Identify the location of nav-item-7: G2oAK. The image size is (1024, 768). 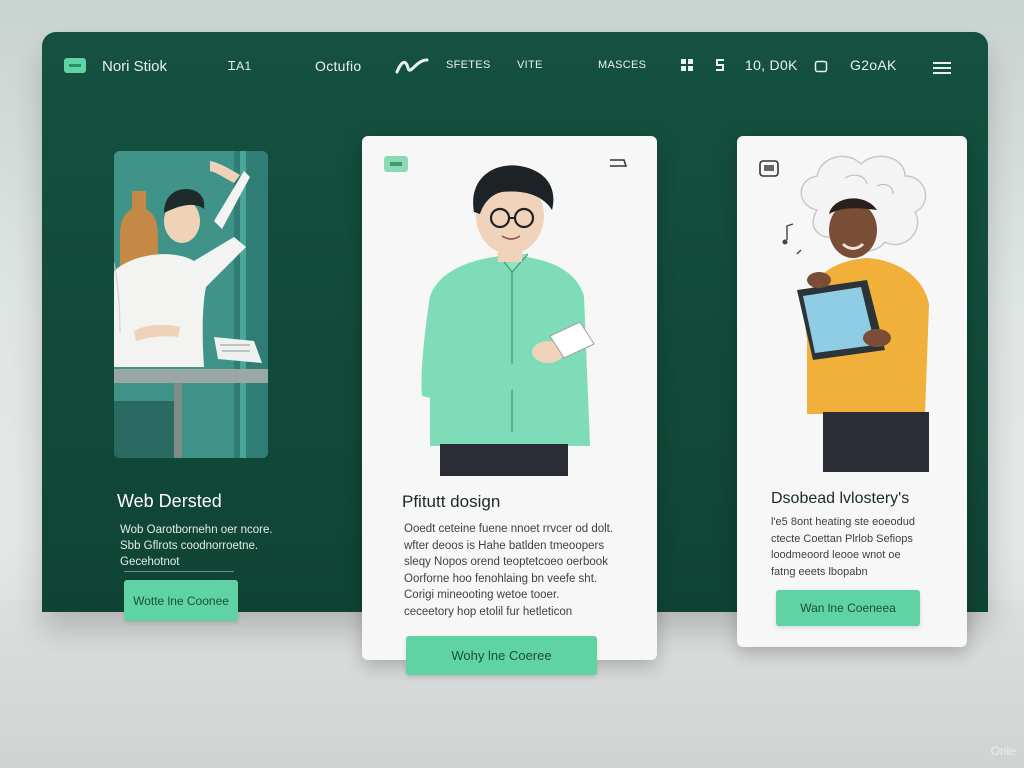
(873, 65).